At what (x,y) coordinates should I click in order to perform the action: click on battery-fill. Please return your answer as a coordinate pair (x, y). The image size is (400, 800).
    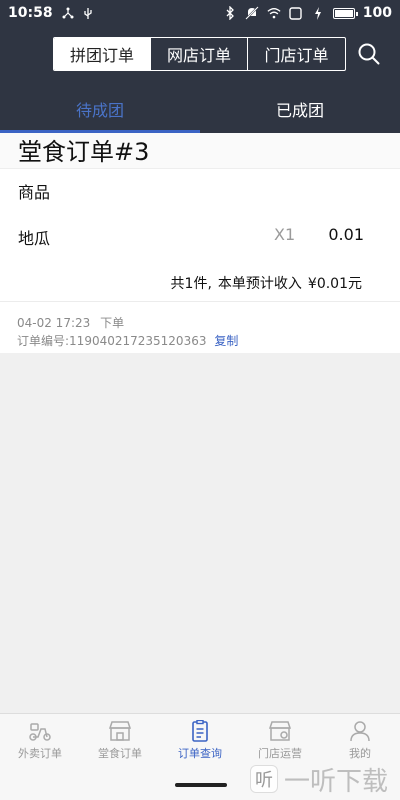
    Looking at the image, I should click on (343, 13).